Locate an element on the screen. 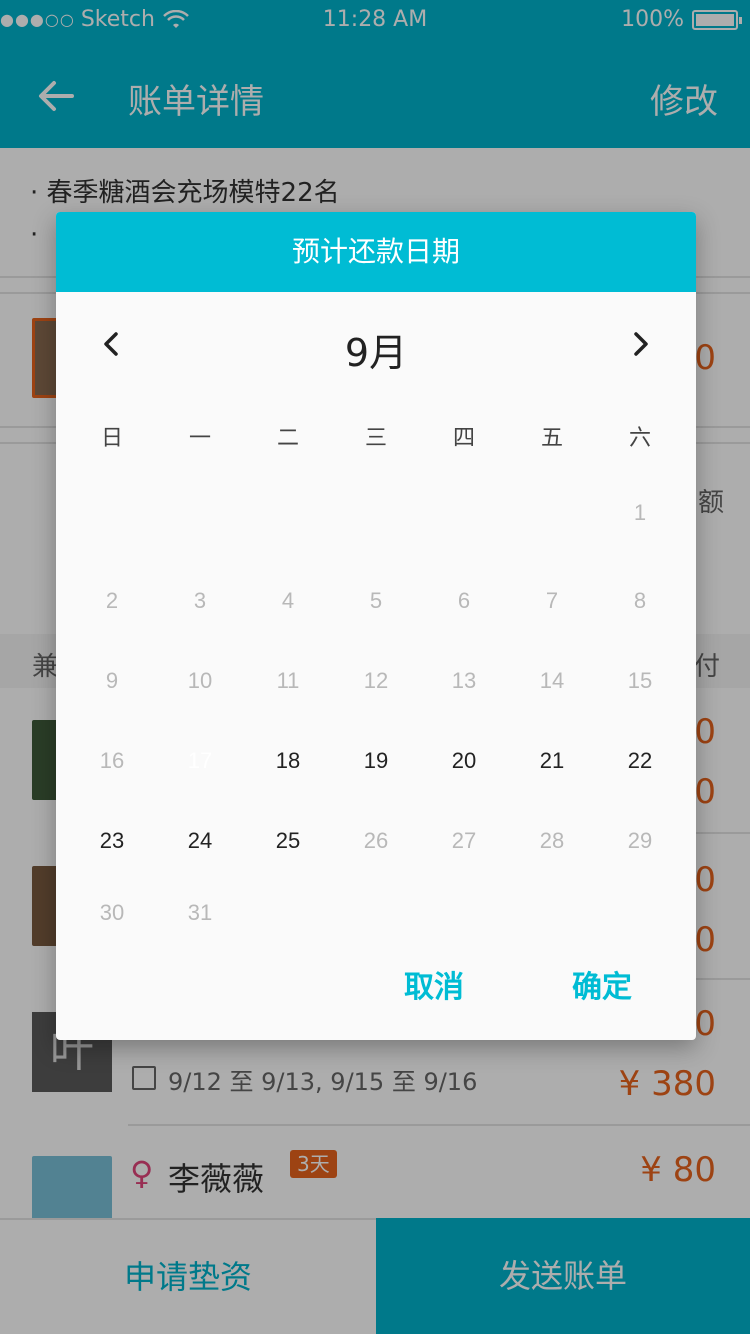  calendar-day: 23 is located at coordinates (112, 841).